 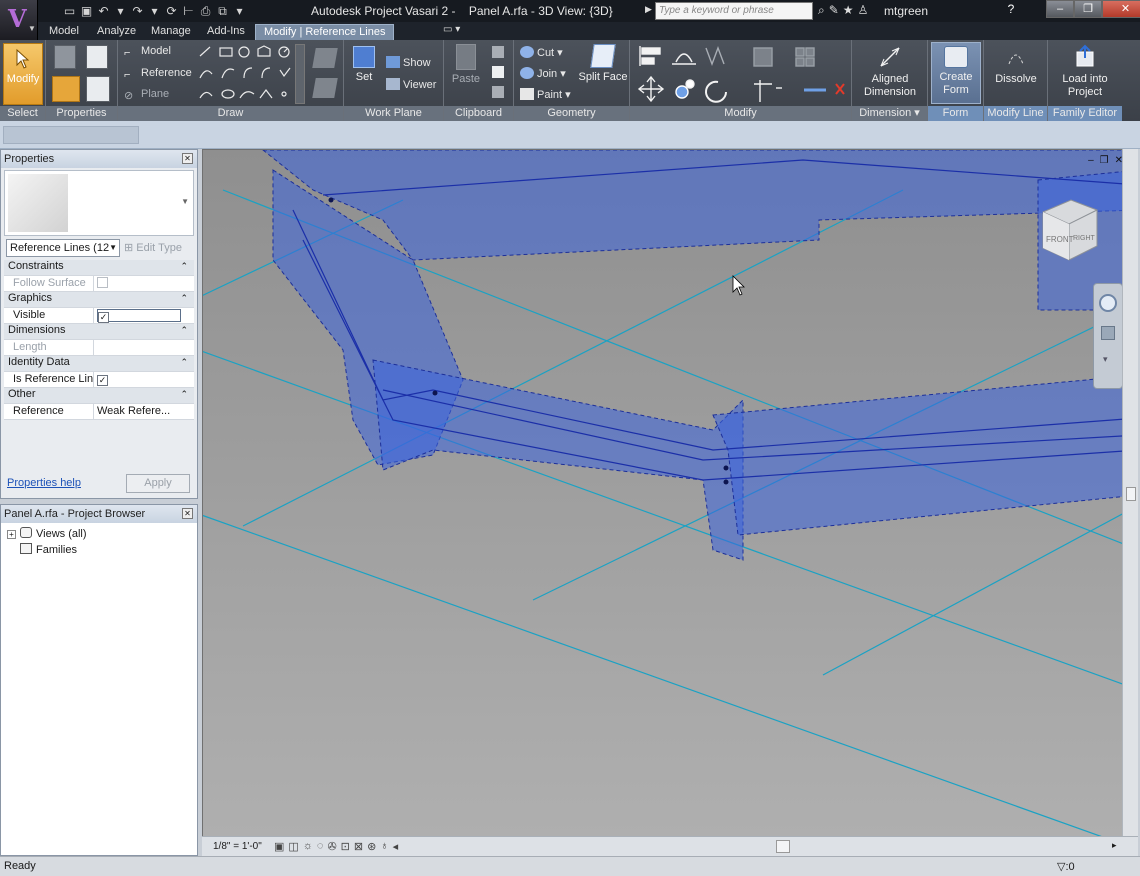 What do you see at coordinates (384, 846) in the screenshot?
I see `reveal-hidden-icon: ♁` at bounding box center [384, 846].